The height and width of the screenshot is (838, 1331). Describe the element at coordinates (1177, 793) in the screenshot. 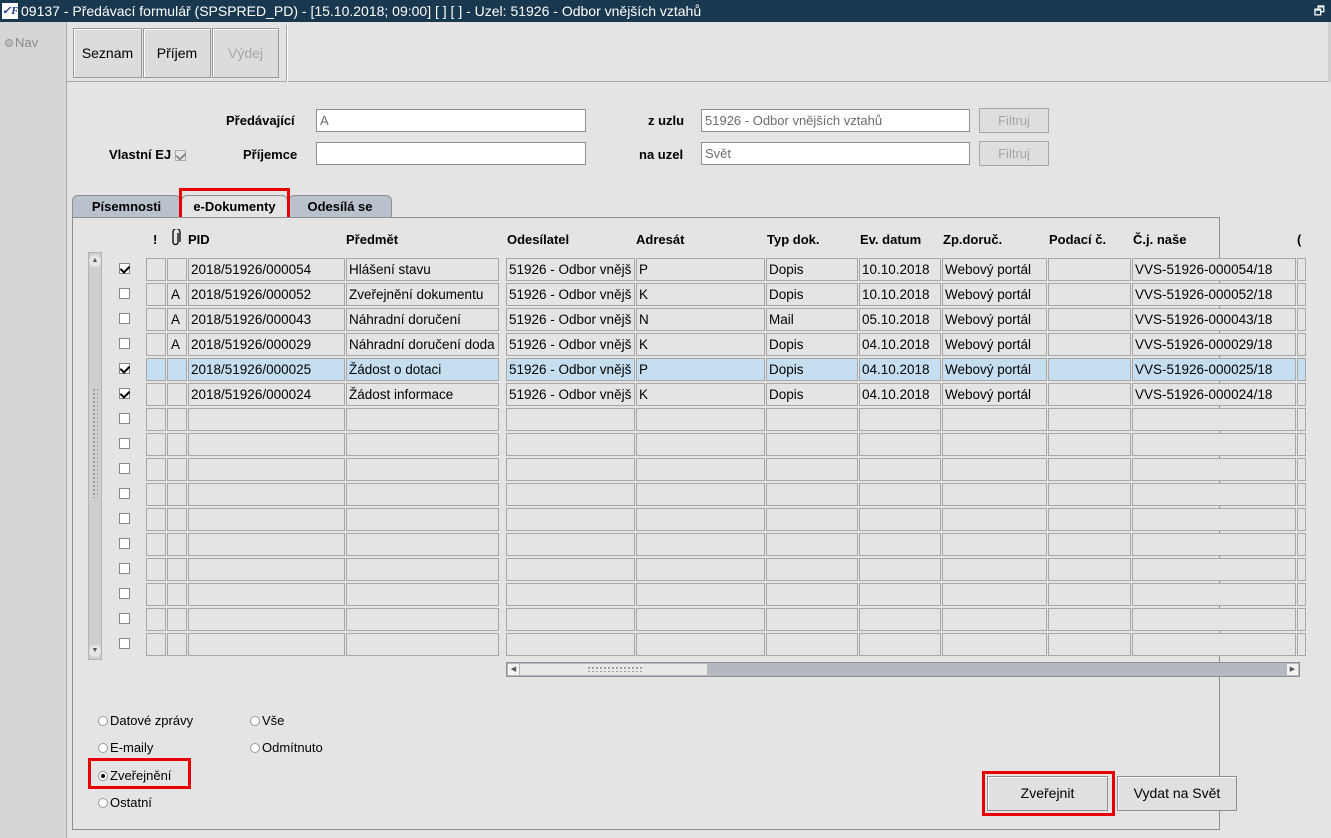

I see `vydat-na-svet-button: Vydat na Svět` at that location.